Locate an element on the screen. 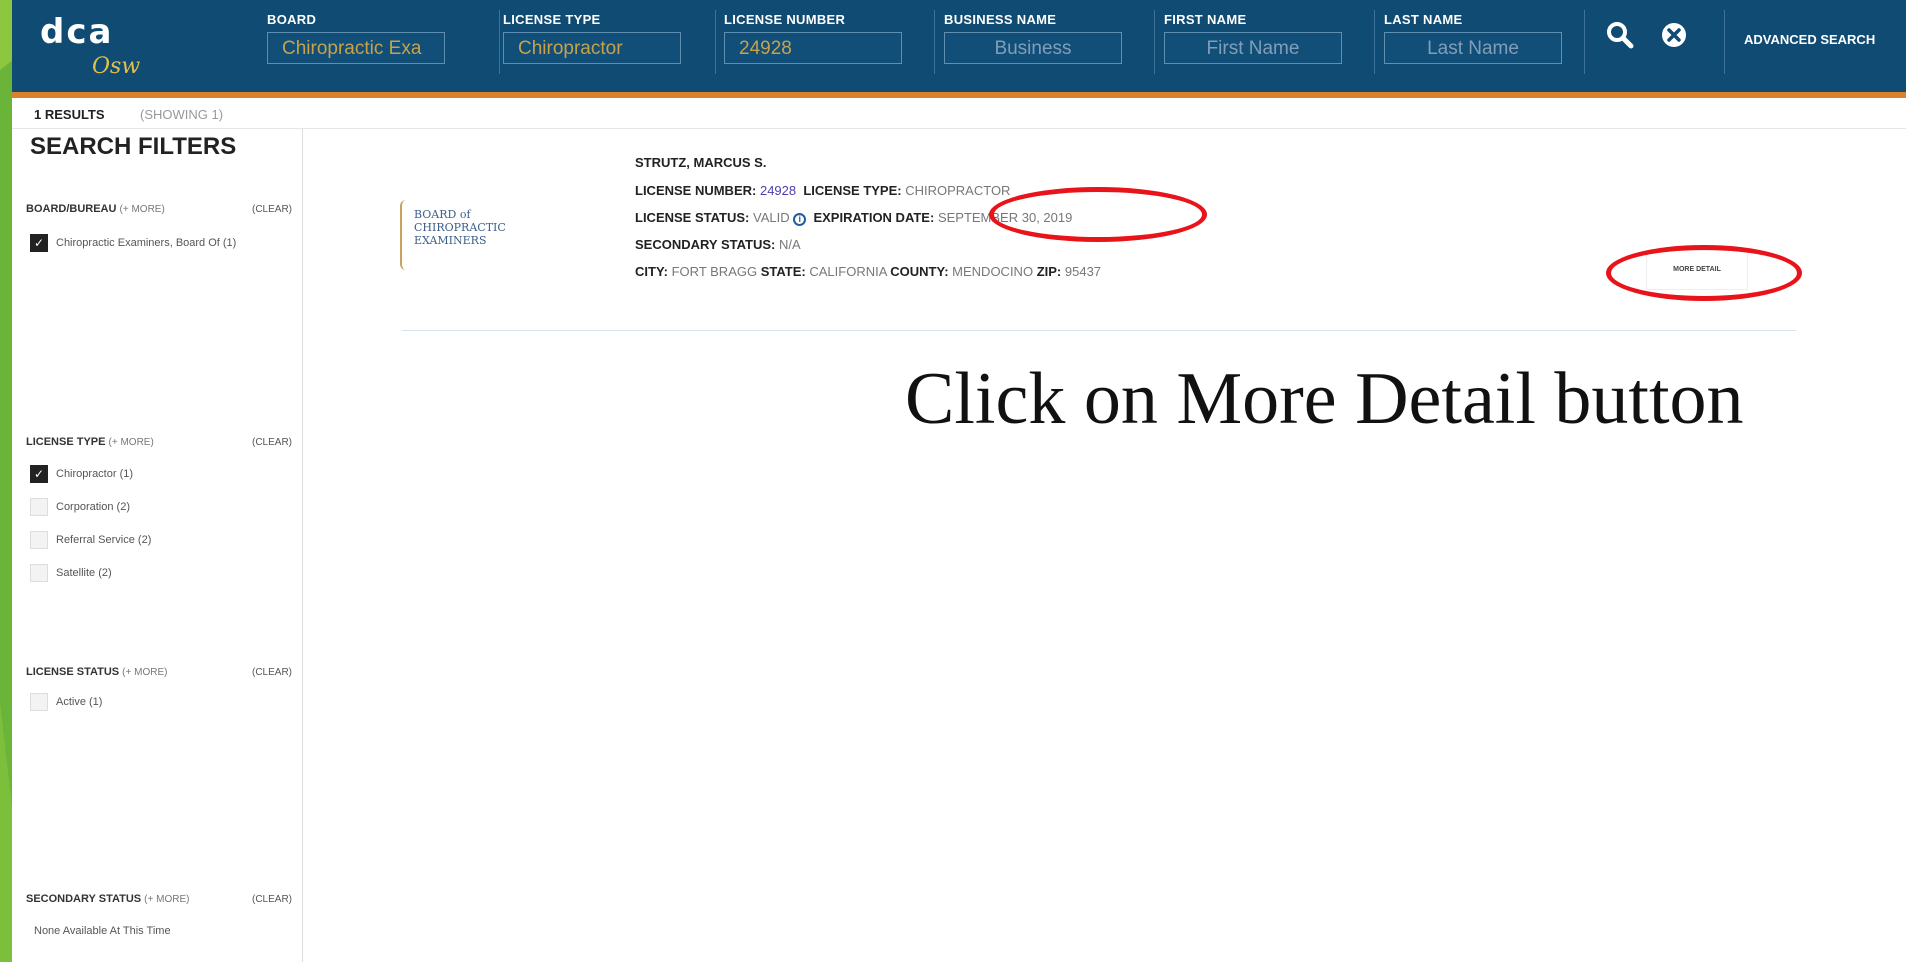  filter-option-label: Active (1) is located at coordinates (79, 702).